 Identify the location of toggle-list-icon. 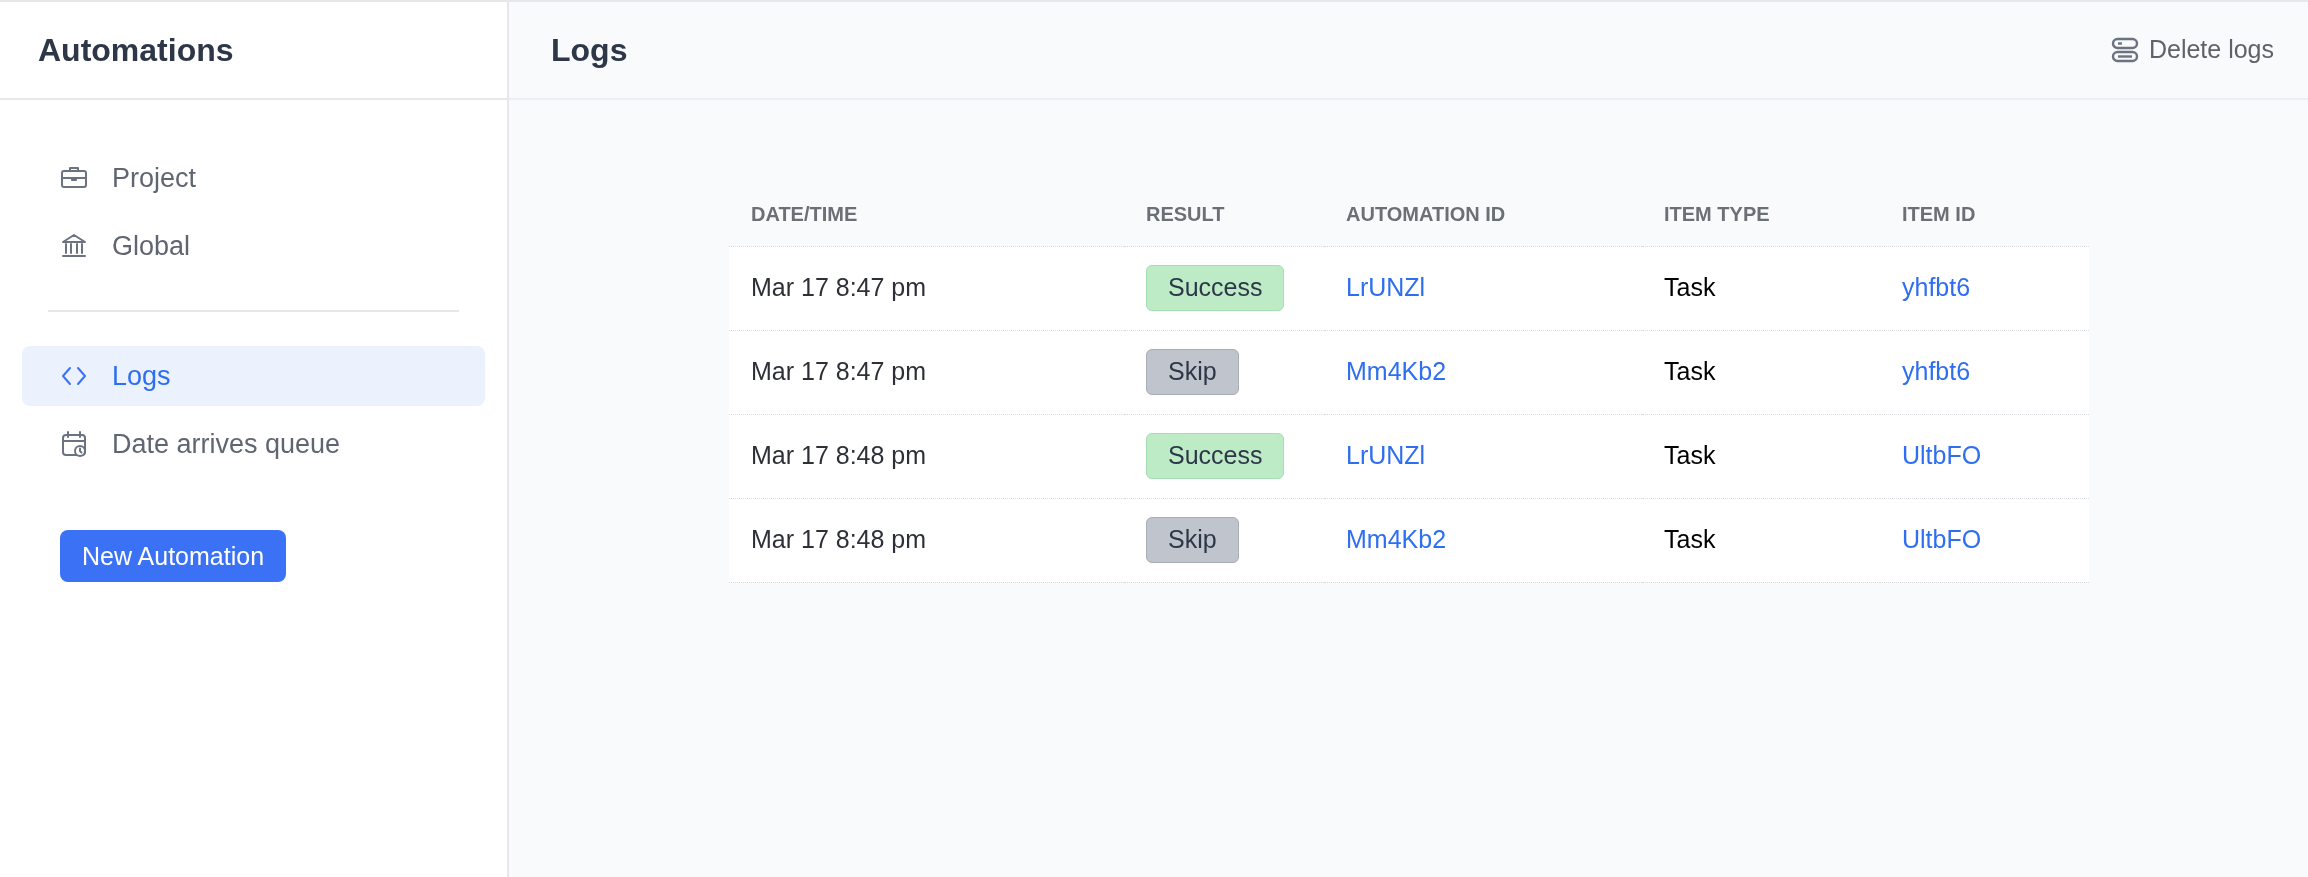
(2124, 50).